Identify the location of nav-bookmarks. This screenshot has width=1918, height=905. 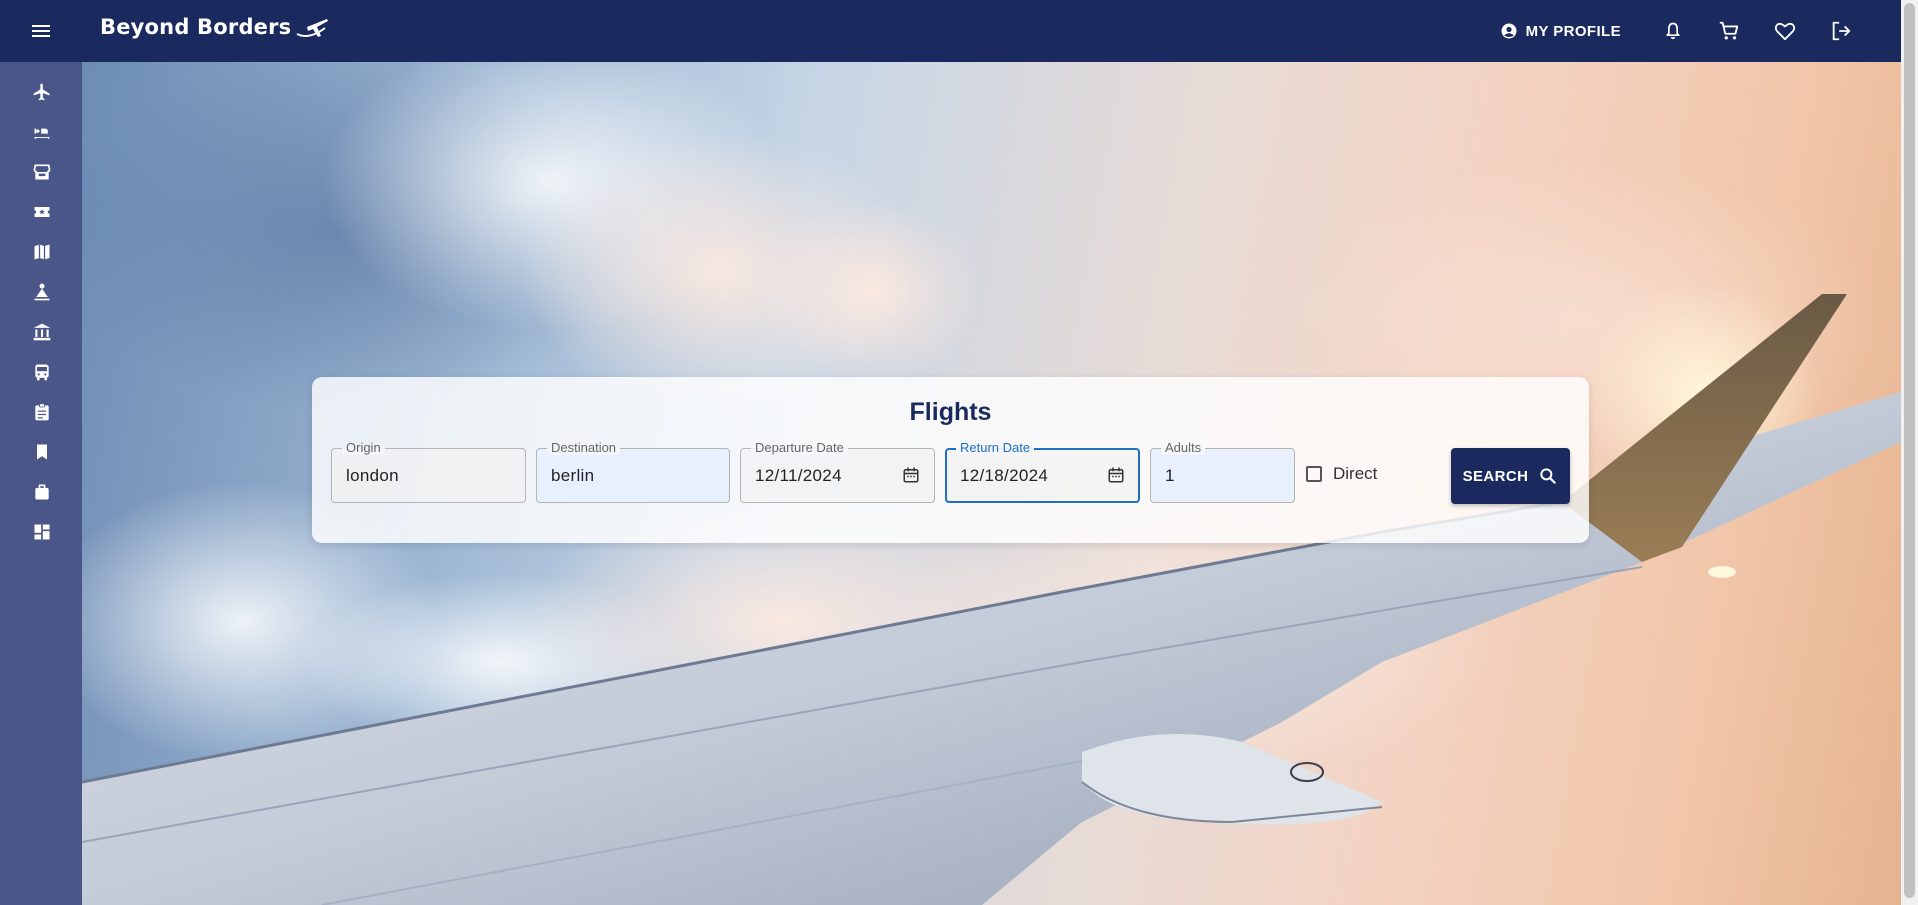
(42, 452).